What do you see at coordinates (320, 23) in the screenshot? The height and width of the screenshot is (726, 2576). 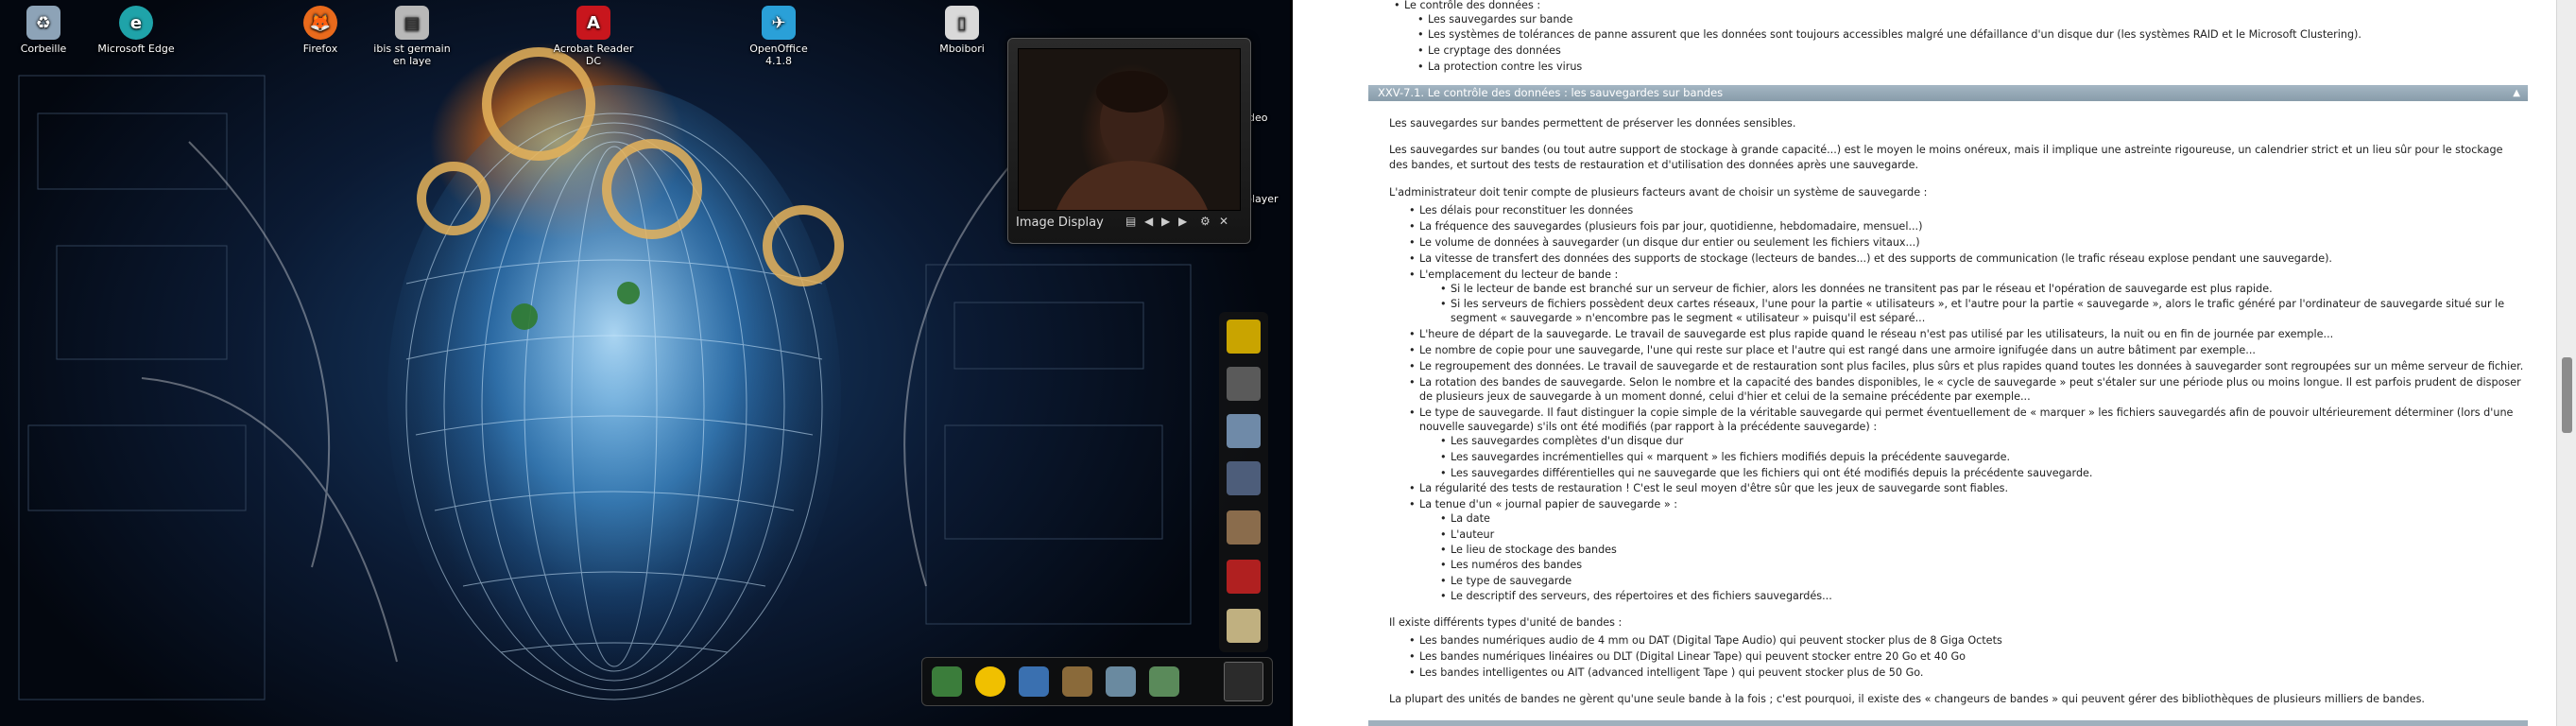 I see `firefox-icon: 🦊` at bounding box center [320, 23].